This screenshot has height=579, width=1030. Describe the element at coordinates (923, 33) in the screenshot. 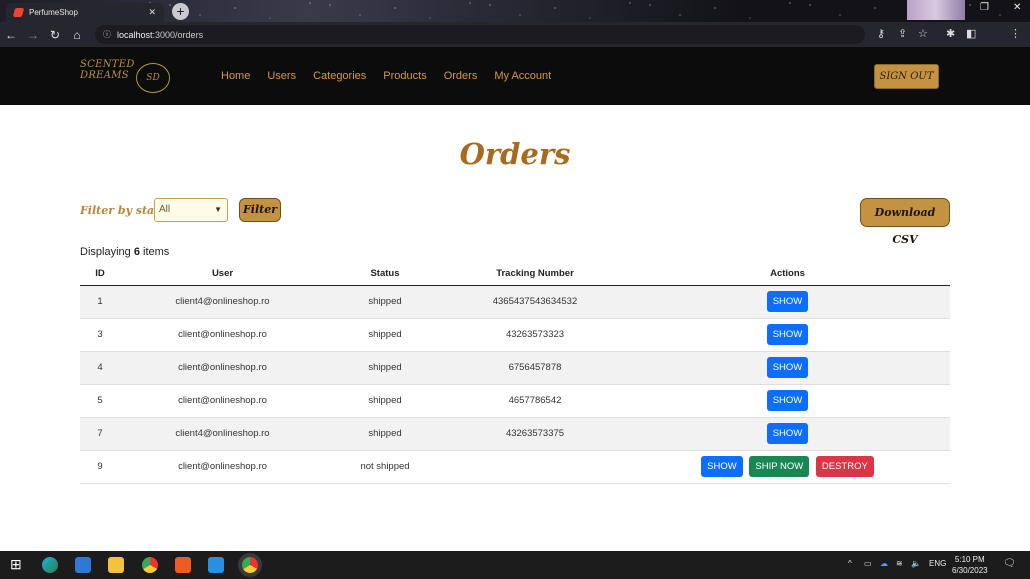

I see `bookmark-star-icon: ☆` at that location.